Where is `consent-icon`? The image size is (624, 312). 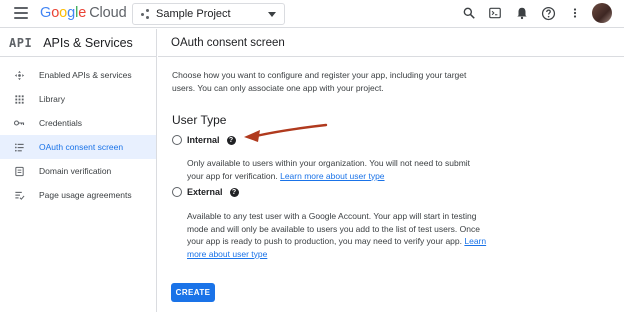
consent-icon is located at coordinates (19, 147).